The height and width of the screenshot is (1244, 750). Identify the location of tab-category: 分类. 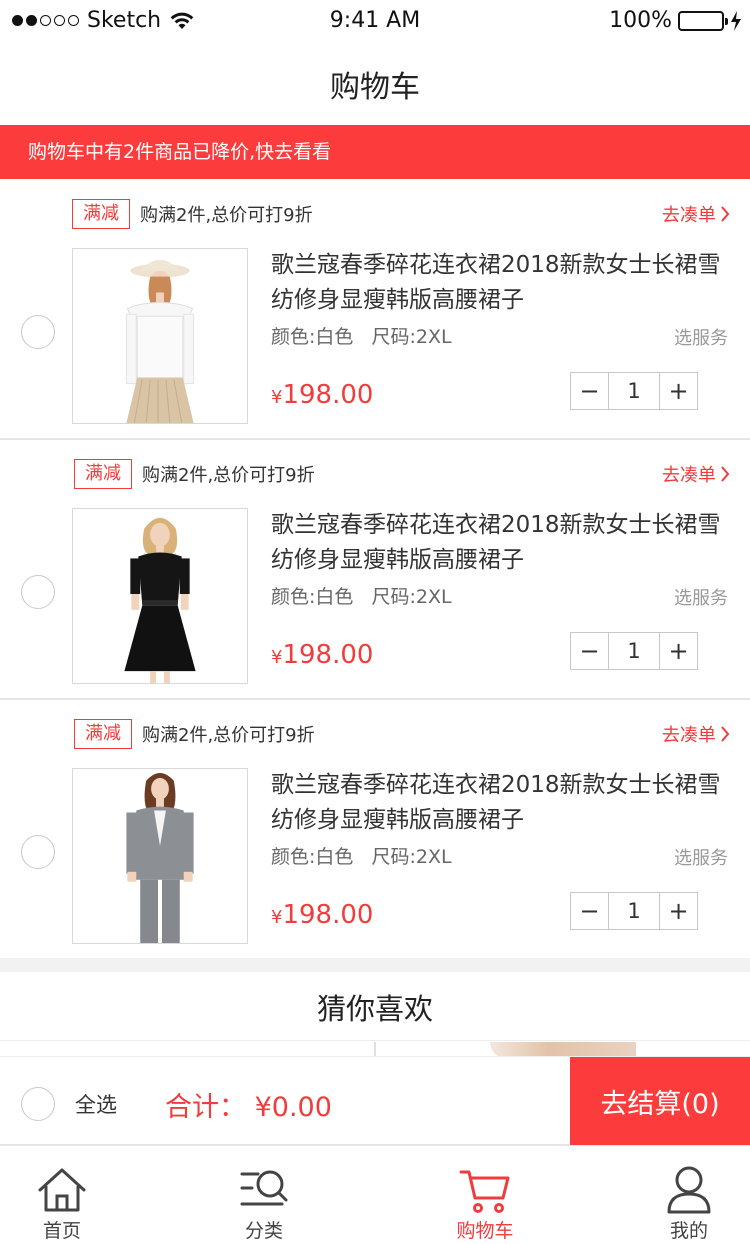
(264, 1195).